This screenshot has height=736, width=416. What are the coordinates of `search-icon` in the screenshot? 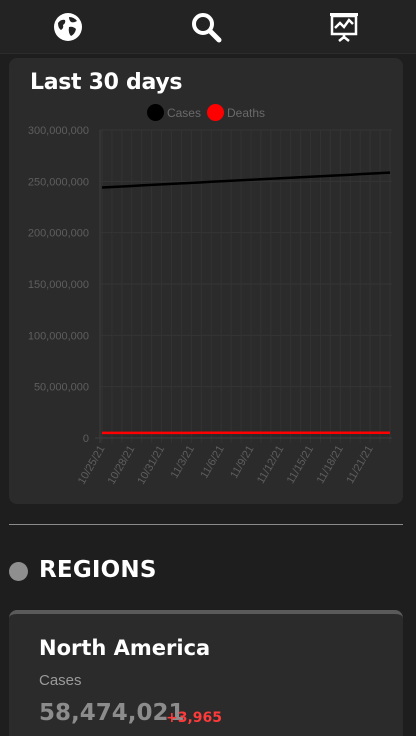 It's located at (206, 27).